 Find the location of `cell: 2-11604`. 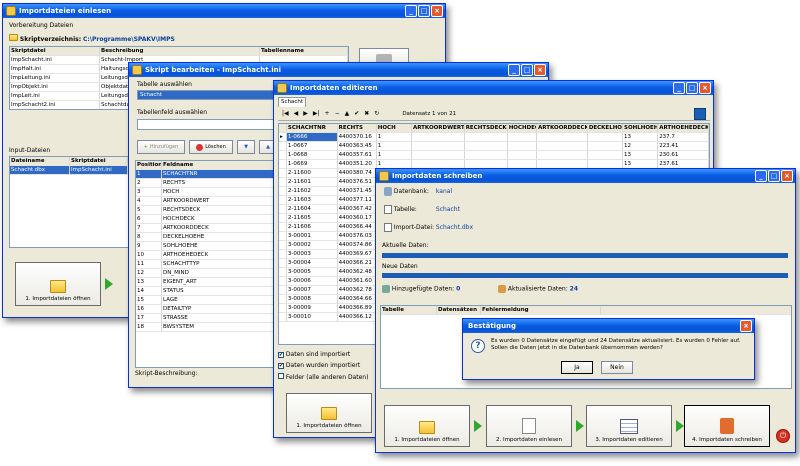

cell: 2-11604 is located at coordinates (312, 209).